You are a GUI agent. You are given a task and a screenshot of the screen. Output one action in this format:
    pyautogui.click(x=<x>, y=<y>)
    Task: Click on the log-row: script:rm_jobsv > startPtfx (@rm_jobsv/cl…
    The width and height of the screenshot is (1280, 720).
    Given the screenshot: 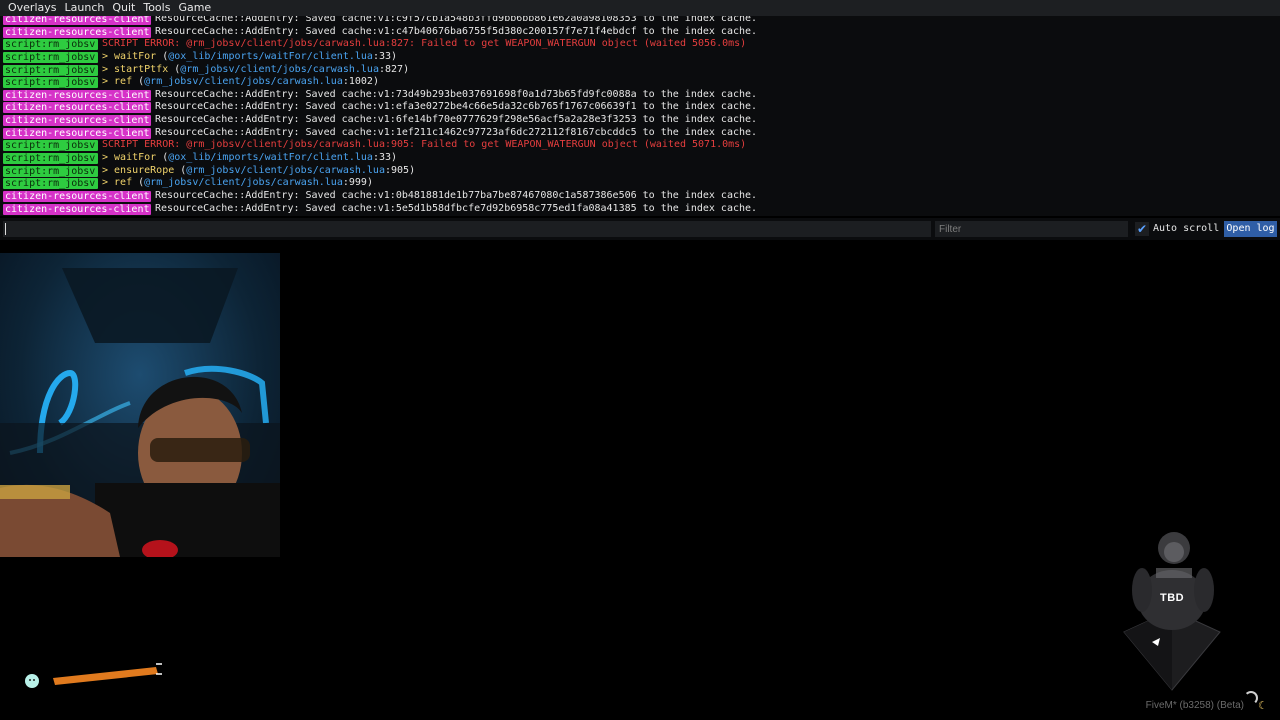 What is the action you would take?
    pyautogui.click(x=634, y=70)
    